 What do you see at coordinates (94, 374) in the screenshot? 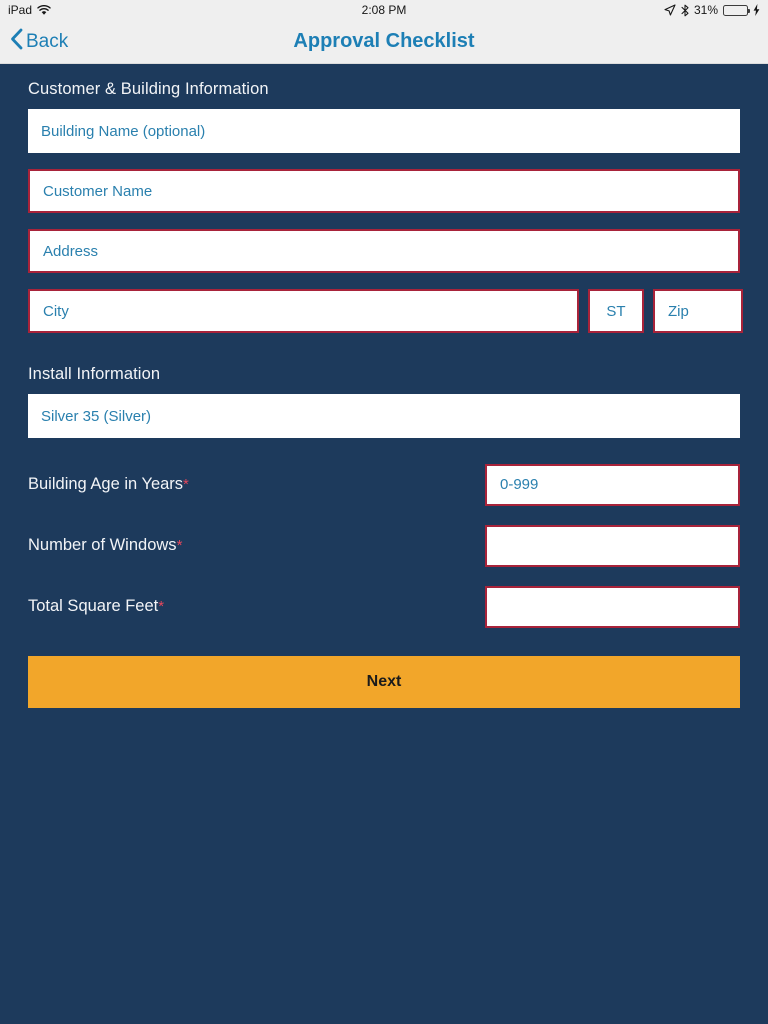
I see `section-heading-install-information: Install Information` at bounding box center [94, 374].